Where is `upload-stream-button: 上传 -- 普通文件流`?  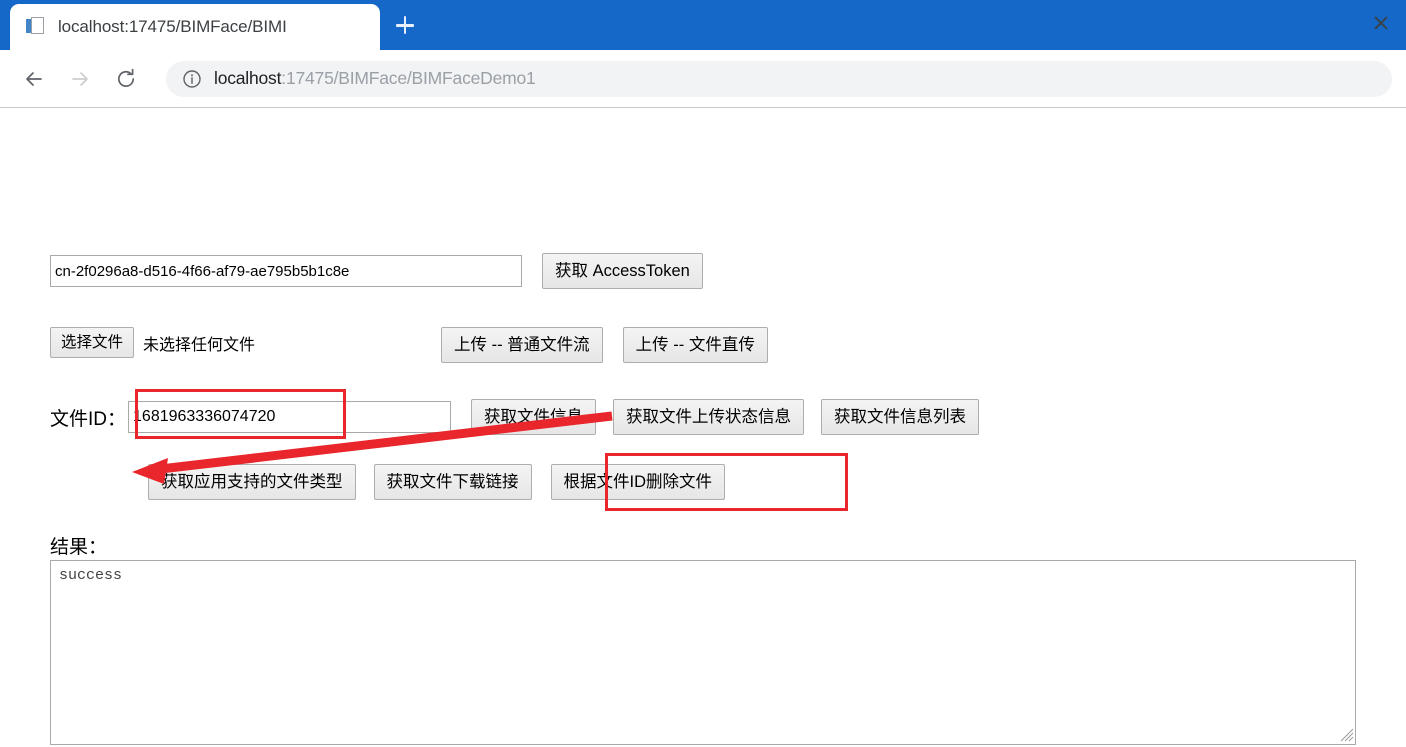
upload-stream-button: 上传 -- 普通文件流 is located at coordinates (522, 345).